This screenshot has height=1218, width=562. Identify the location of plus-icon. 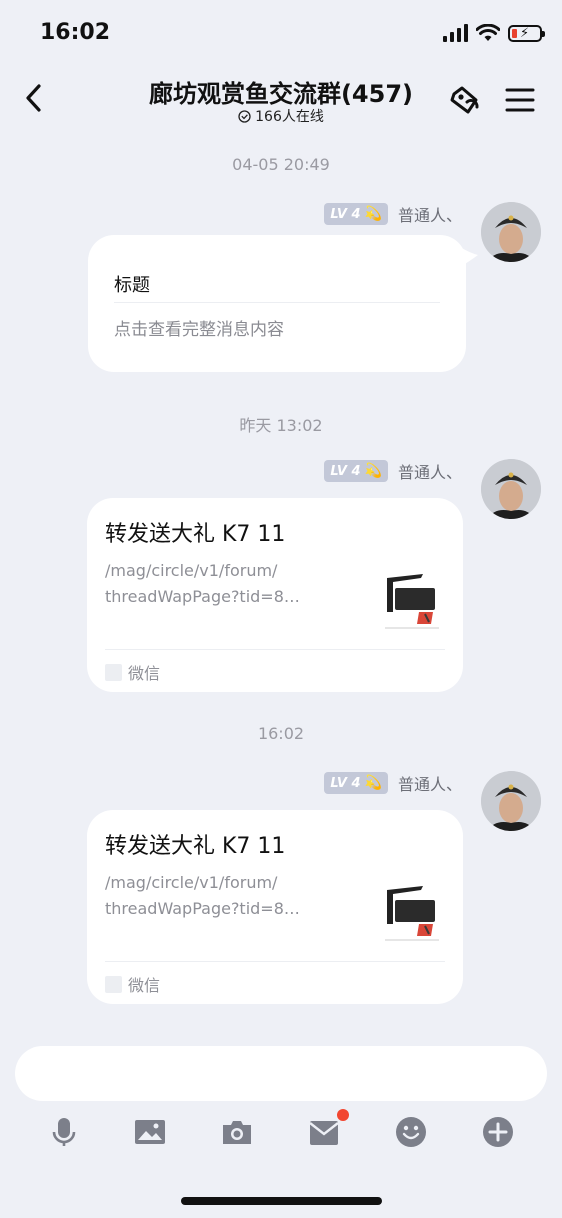
(498, 1132).